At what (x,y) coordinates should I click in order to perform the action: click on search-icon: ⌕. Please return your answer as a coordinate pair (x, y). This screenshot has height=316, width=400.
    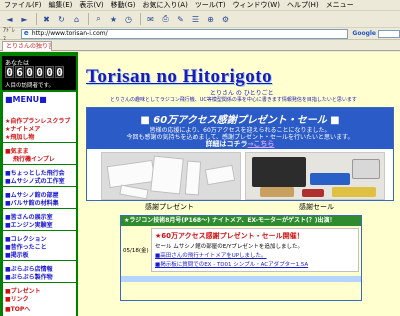
    Looking at the image, I should click on (98, 19).